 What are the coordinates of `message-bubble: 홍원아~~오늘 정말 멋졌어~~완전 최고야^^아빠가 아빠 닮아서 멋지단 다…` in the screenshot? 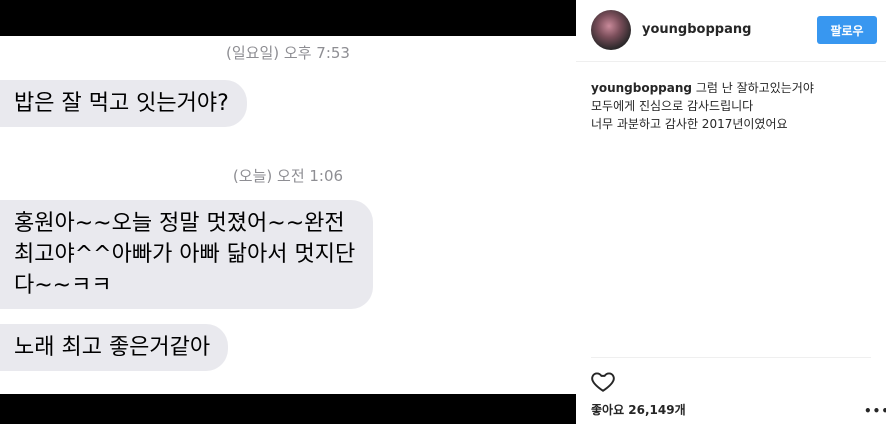 It's located at (187, 254).